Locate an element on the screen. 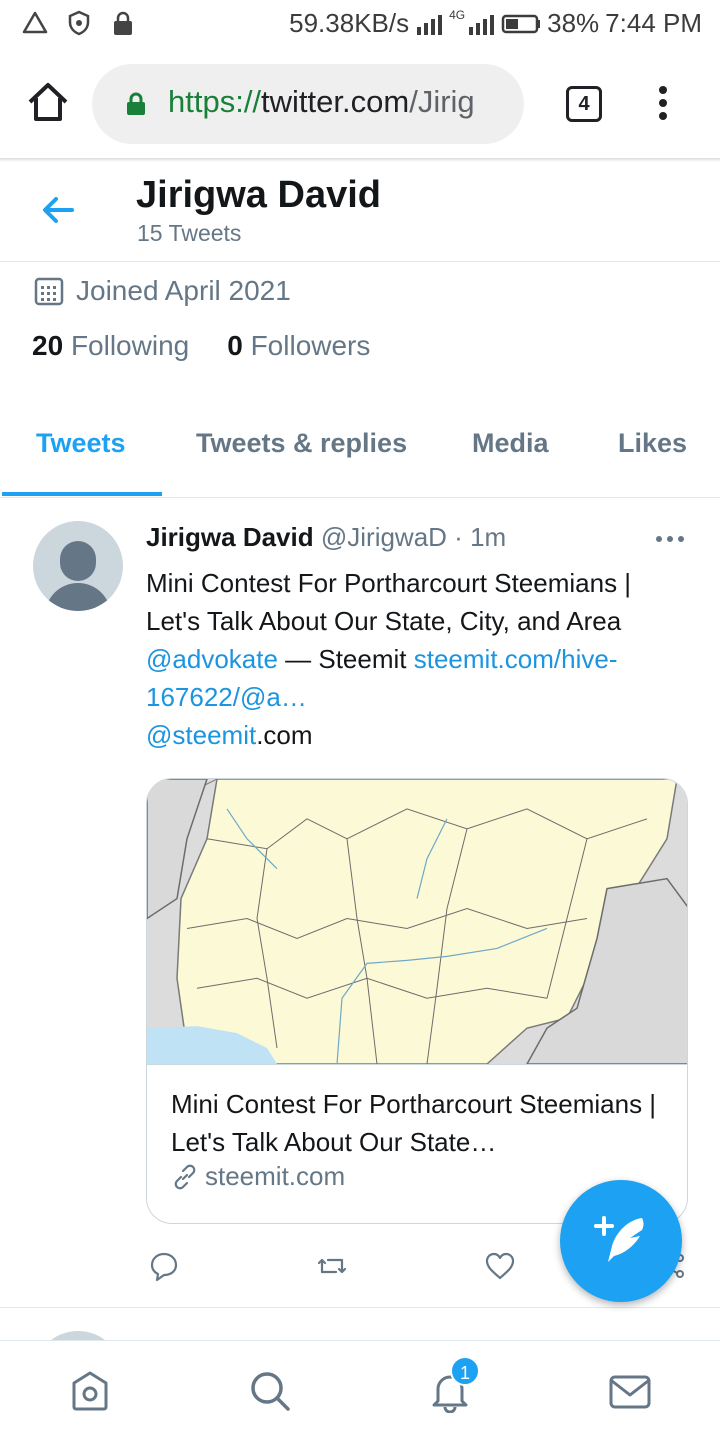  status-bar: 59.38KB/s 4G 38% 7:44 PM is located at coordinates (360, 25).